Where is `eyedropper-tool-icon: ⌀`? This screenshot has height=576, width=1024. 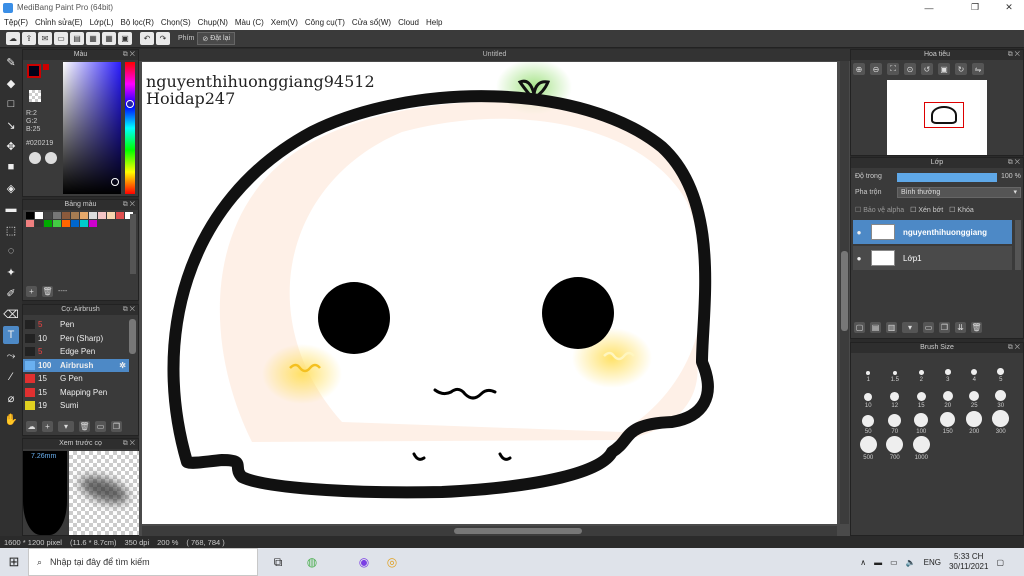
eyedropper-tool-icon: ⌀ is located at coordinates (11, 398).